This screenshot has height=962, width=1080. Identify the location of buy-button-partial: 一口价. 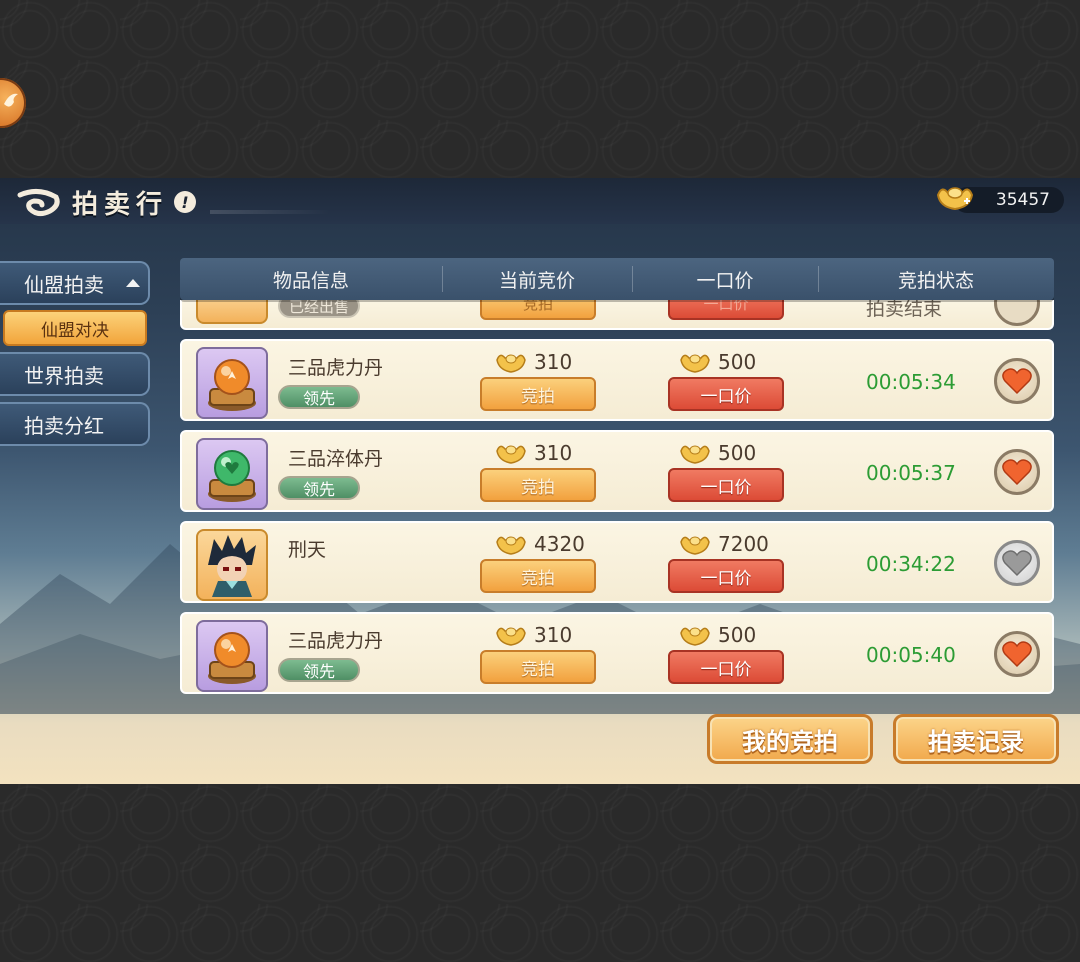
(726, 310).